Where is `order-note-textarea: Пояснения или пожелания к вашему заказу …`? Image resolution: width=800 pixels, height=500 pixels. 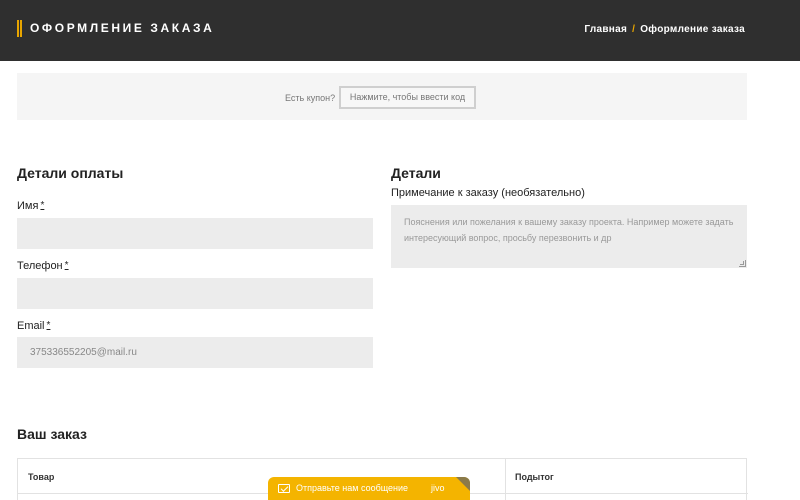 order-note-textarea: Пояснения или пожелания к вашему заказу … is located at coordinates (569, 236).